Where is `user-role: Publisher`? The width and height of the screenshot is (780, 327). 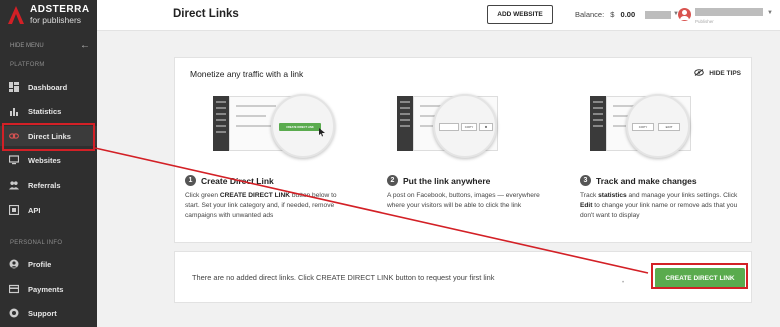 user-role: Publisher is located at coordinates (704, 21).